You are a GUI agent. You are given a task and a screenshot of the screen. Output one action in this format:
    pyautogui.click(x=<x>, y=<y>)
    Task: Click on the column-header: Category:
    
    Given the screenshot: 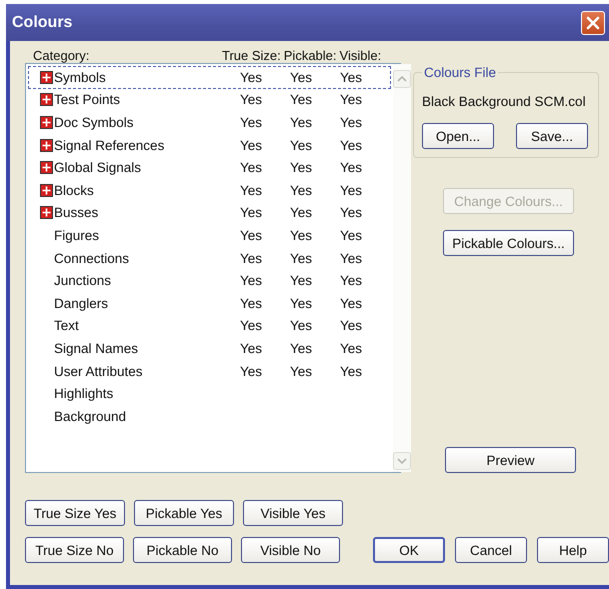 What is the action you would take?
    pyautogui.click(x=61, y=55)
    